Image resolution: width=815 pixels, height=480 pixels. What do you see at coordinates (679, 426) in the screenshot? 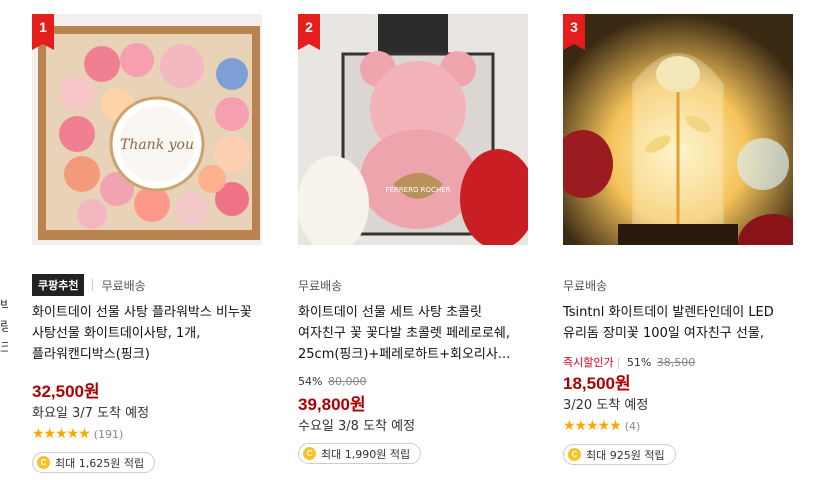
I see `rating-row: ★★★★★ (4)` at bounding box center [679, 426].